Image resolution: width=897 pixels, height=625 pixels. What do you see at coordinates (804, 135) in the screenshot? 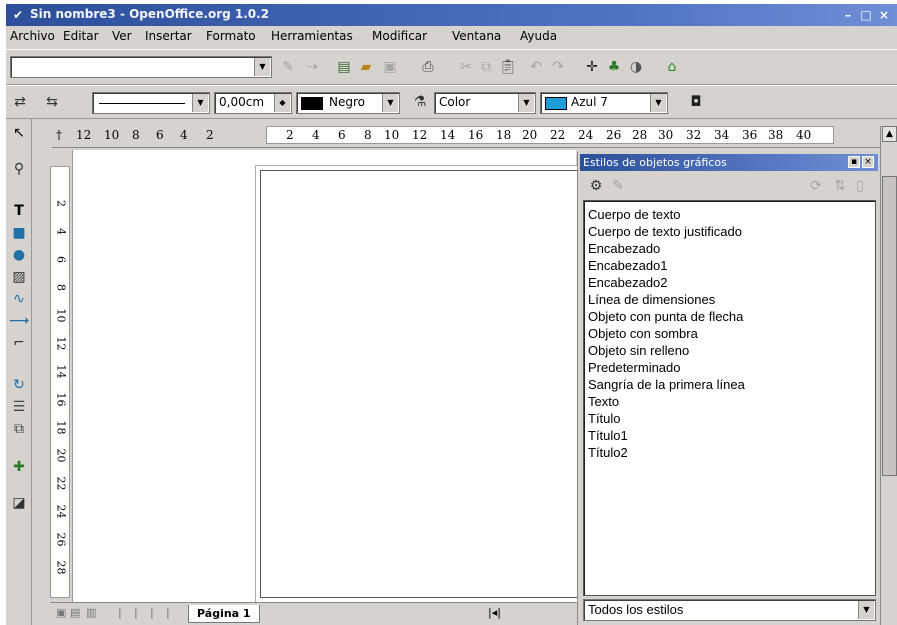
I see `ruler-label: 40` at bounding box center [804, 135].